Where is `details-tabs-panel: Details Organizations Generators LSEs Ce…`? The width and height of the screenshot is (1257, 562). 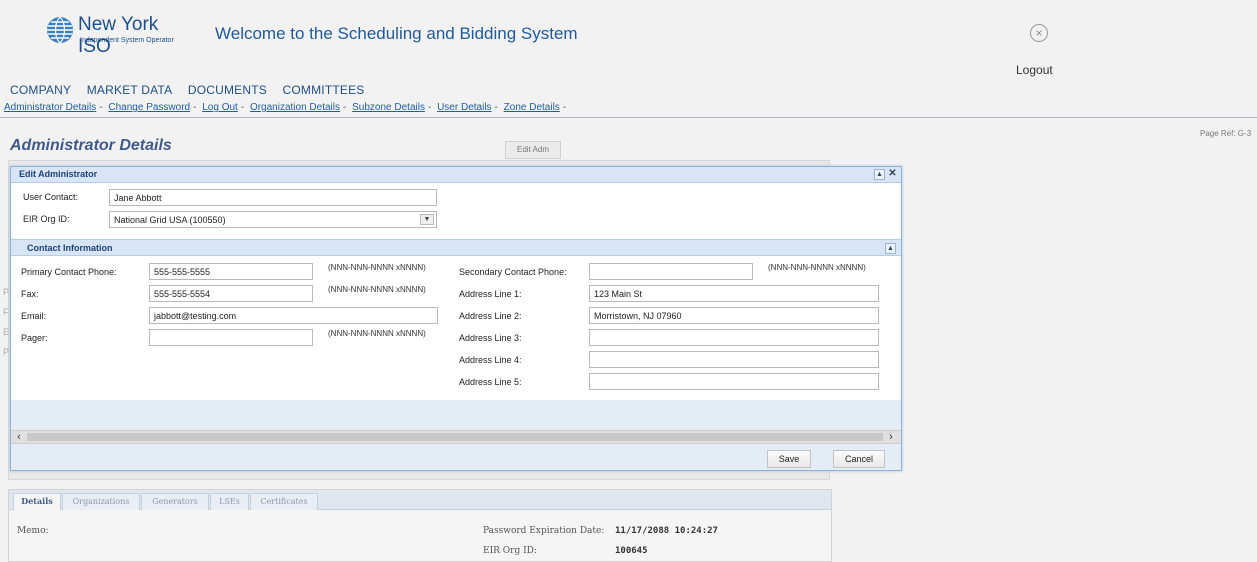
details-tabs-panel: Details Organizations Generators LSEs Ce… is located at coordinates (420, 525).